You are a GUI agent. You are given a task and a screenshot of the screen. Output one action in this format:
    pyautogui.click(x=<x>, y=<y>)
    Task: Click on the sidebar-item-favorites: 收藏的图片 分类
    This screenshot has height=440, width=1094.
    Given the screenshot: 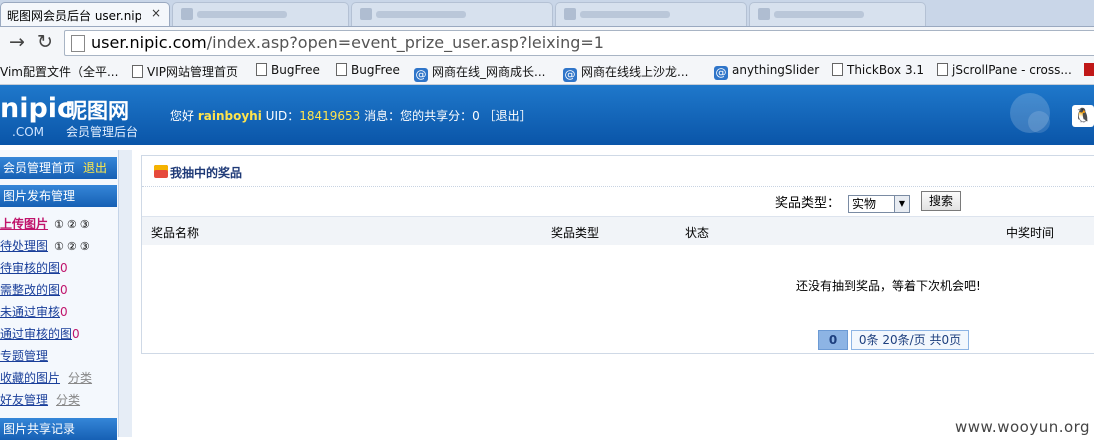 What is the action you would take?
    pyautogui.click(x=46, y=377)
    